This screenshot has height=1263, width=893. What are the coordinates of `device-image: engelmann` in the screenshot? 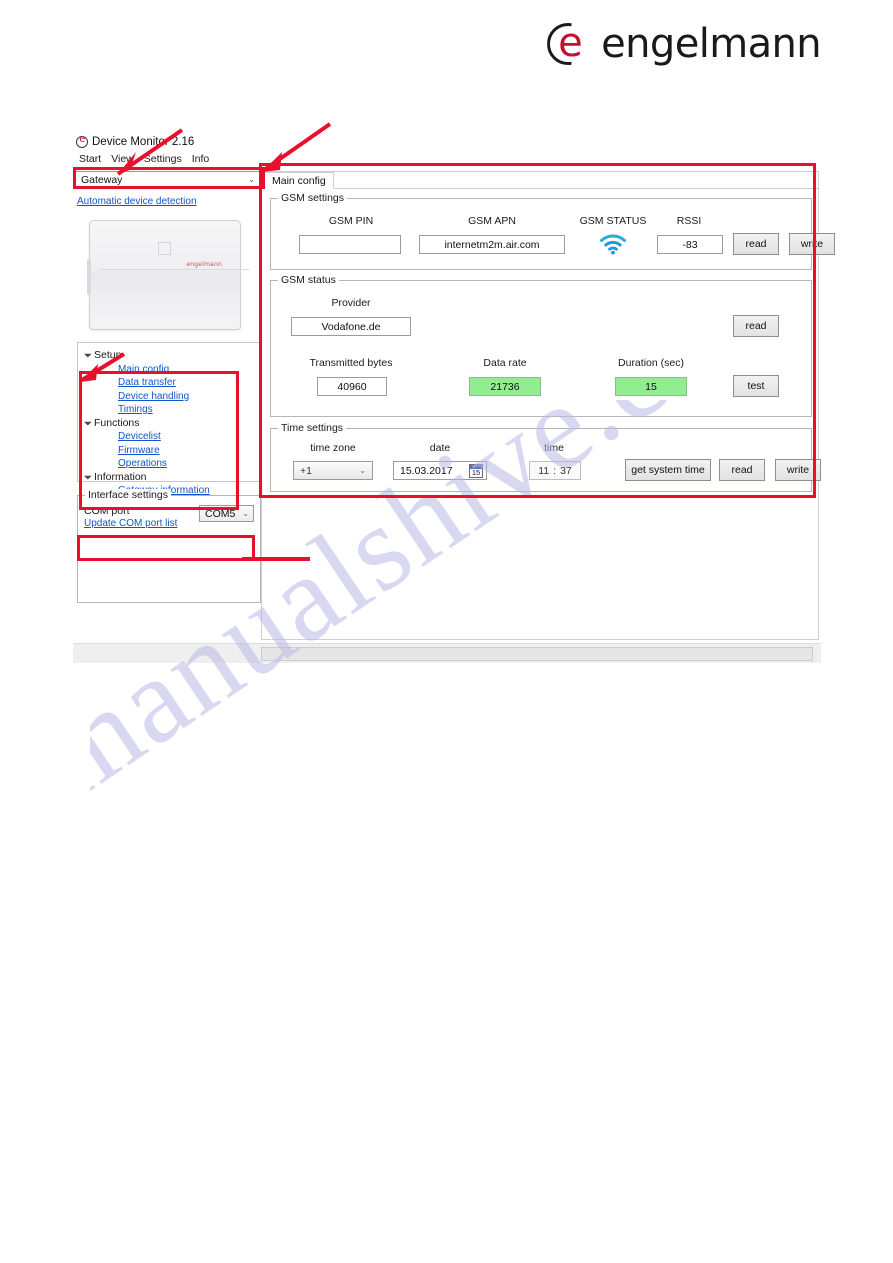 It's located at (167, 275).